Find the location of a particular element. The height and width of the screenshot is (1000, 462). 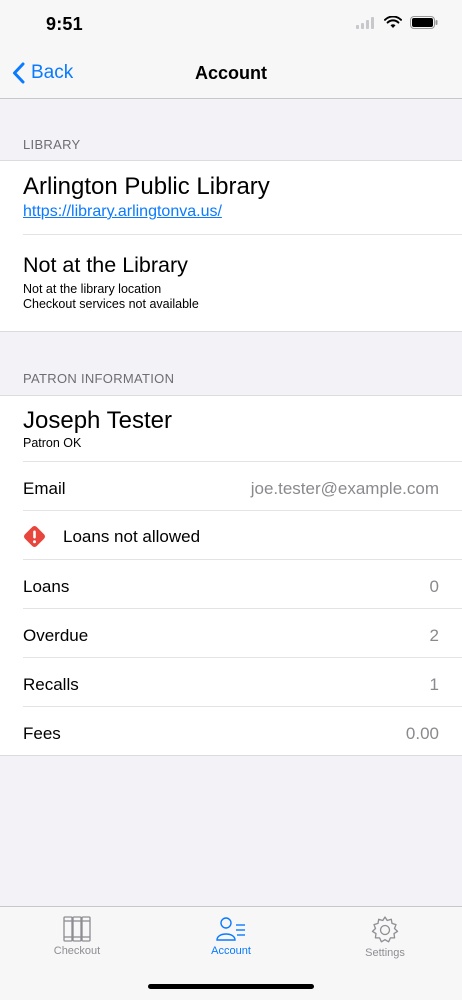

location-status-detail: Not at the library location is located at coordinates (92, 289).